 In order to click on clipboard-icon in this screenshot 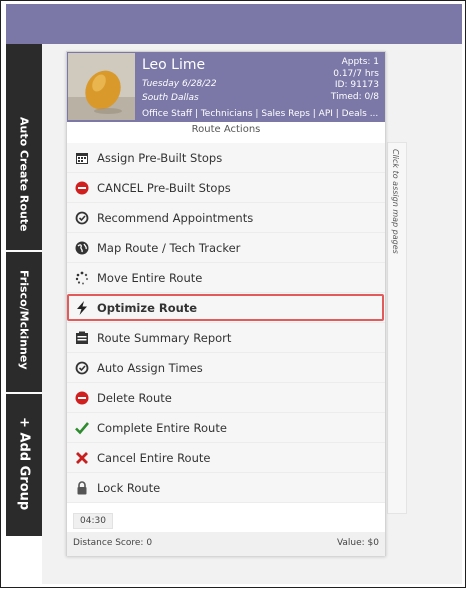, I will do `click(82, 338)`.